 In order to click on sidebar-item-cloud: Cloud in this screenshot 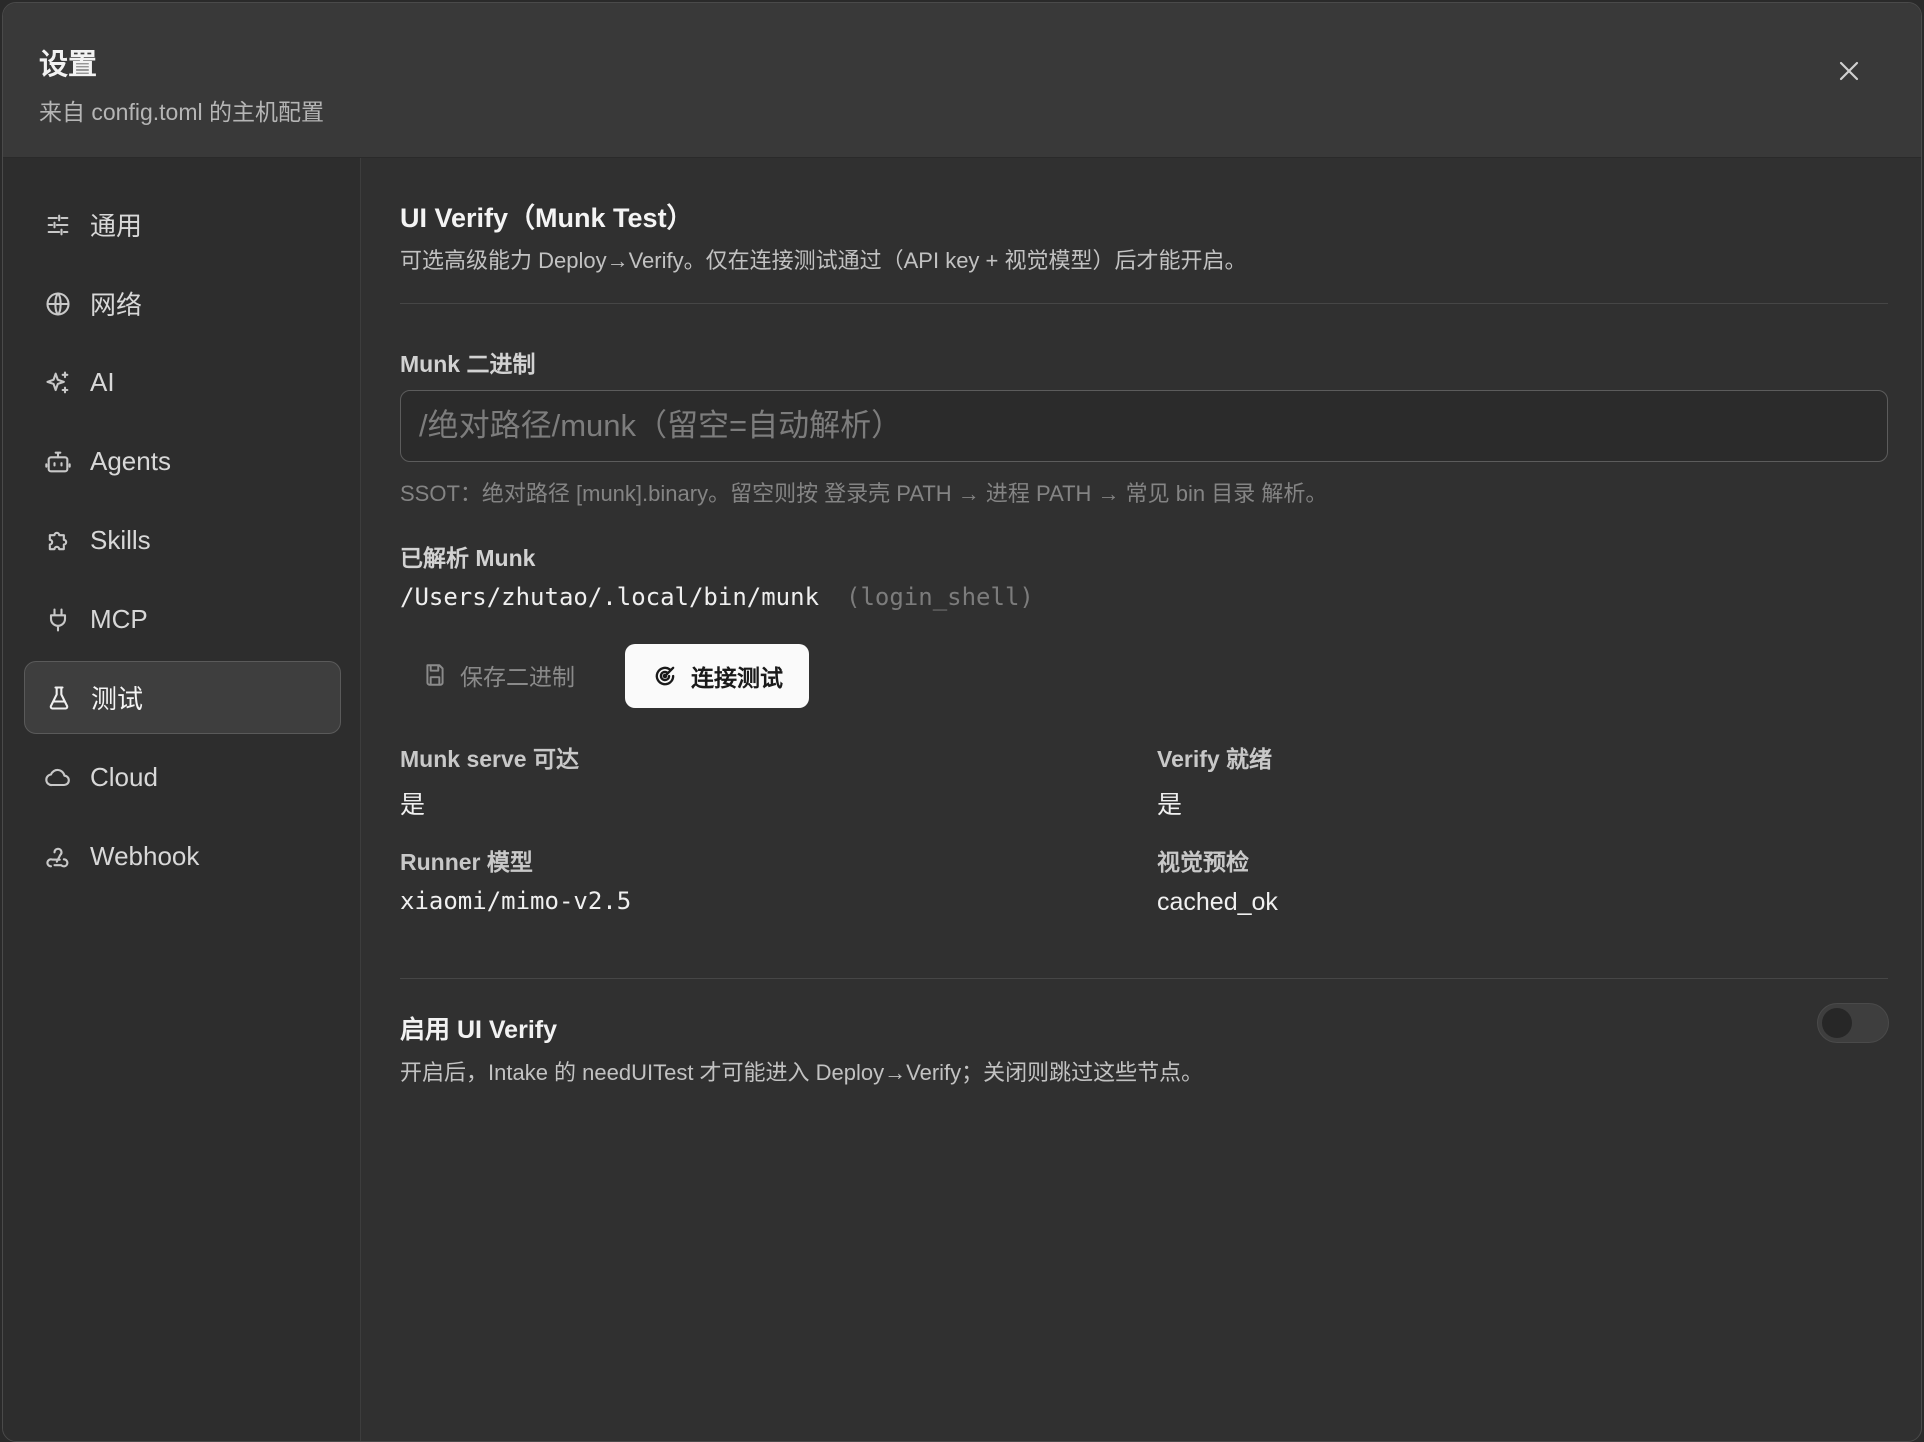, I will do `click(182, 777)`.